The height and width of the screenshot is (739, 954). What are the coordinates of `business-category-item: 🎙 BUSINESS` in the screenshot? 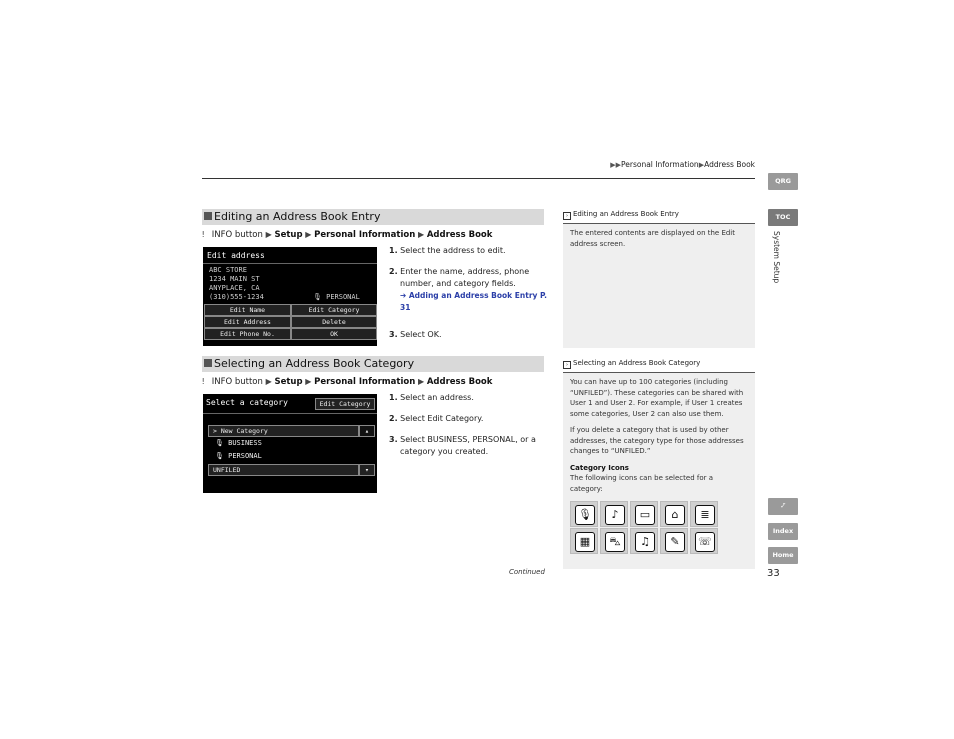 It's located at (238, 443).